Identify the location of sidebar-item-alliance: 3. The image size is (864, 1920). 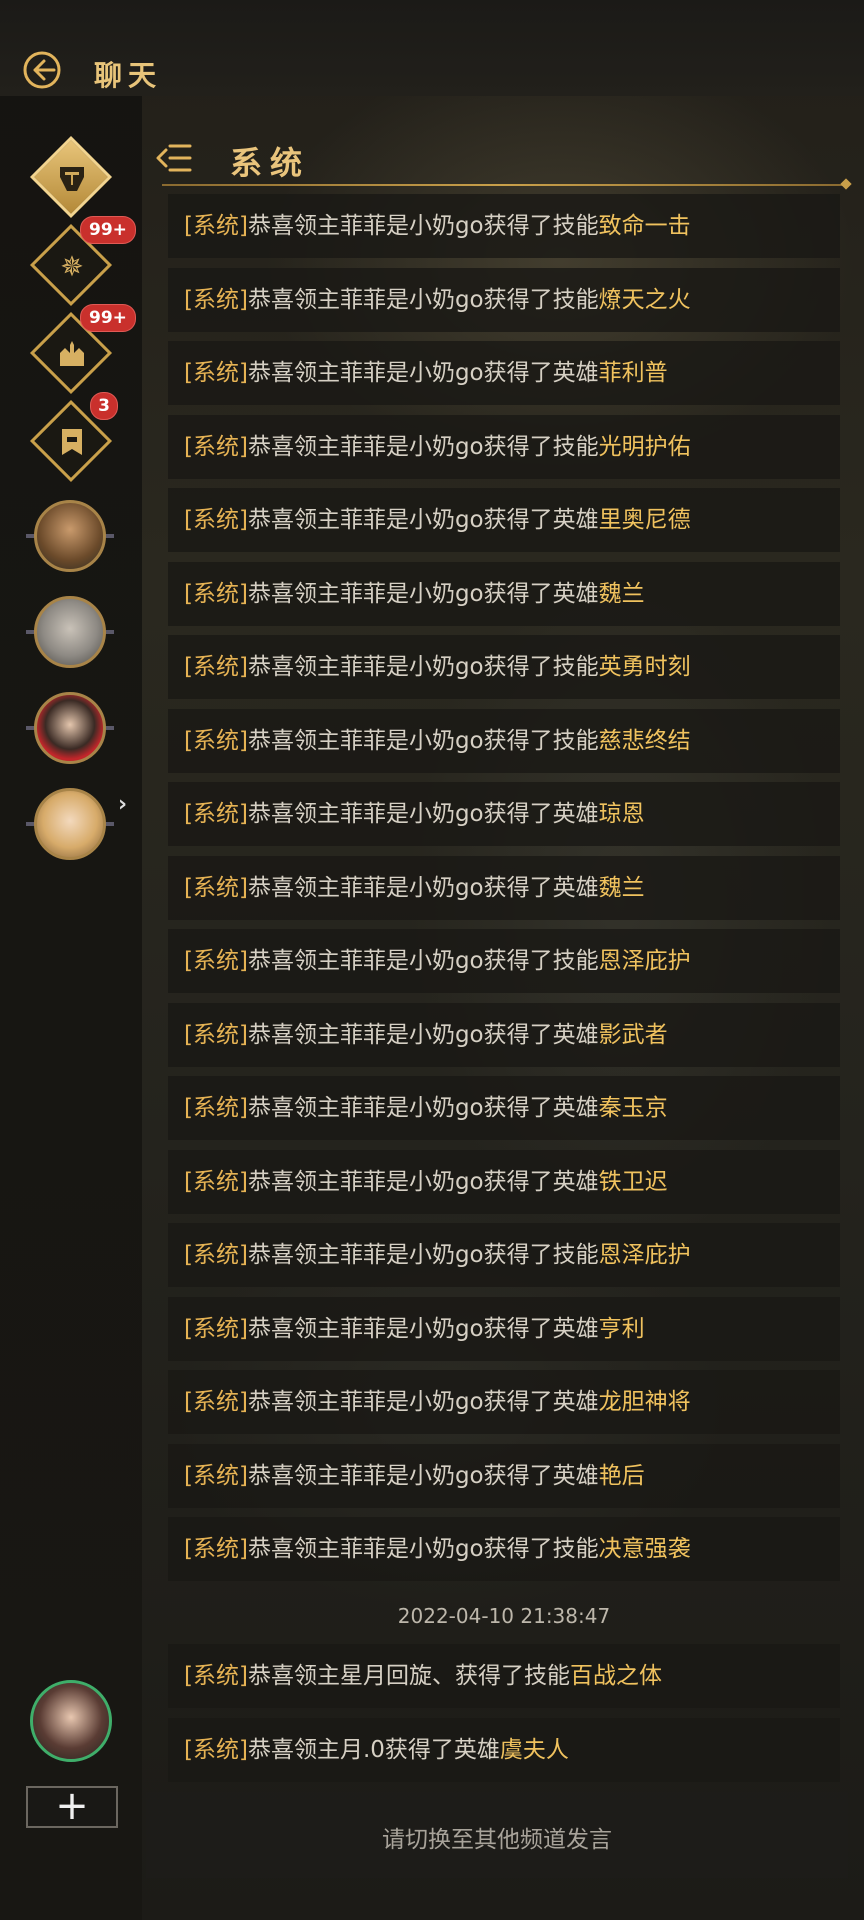
(73, 438).